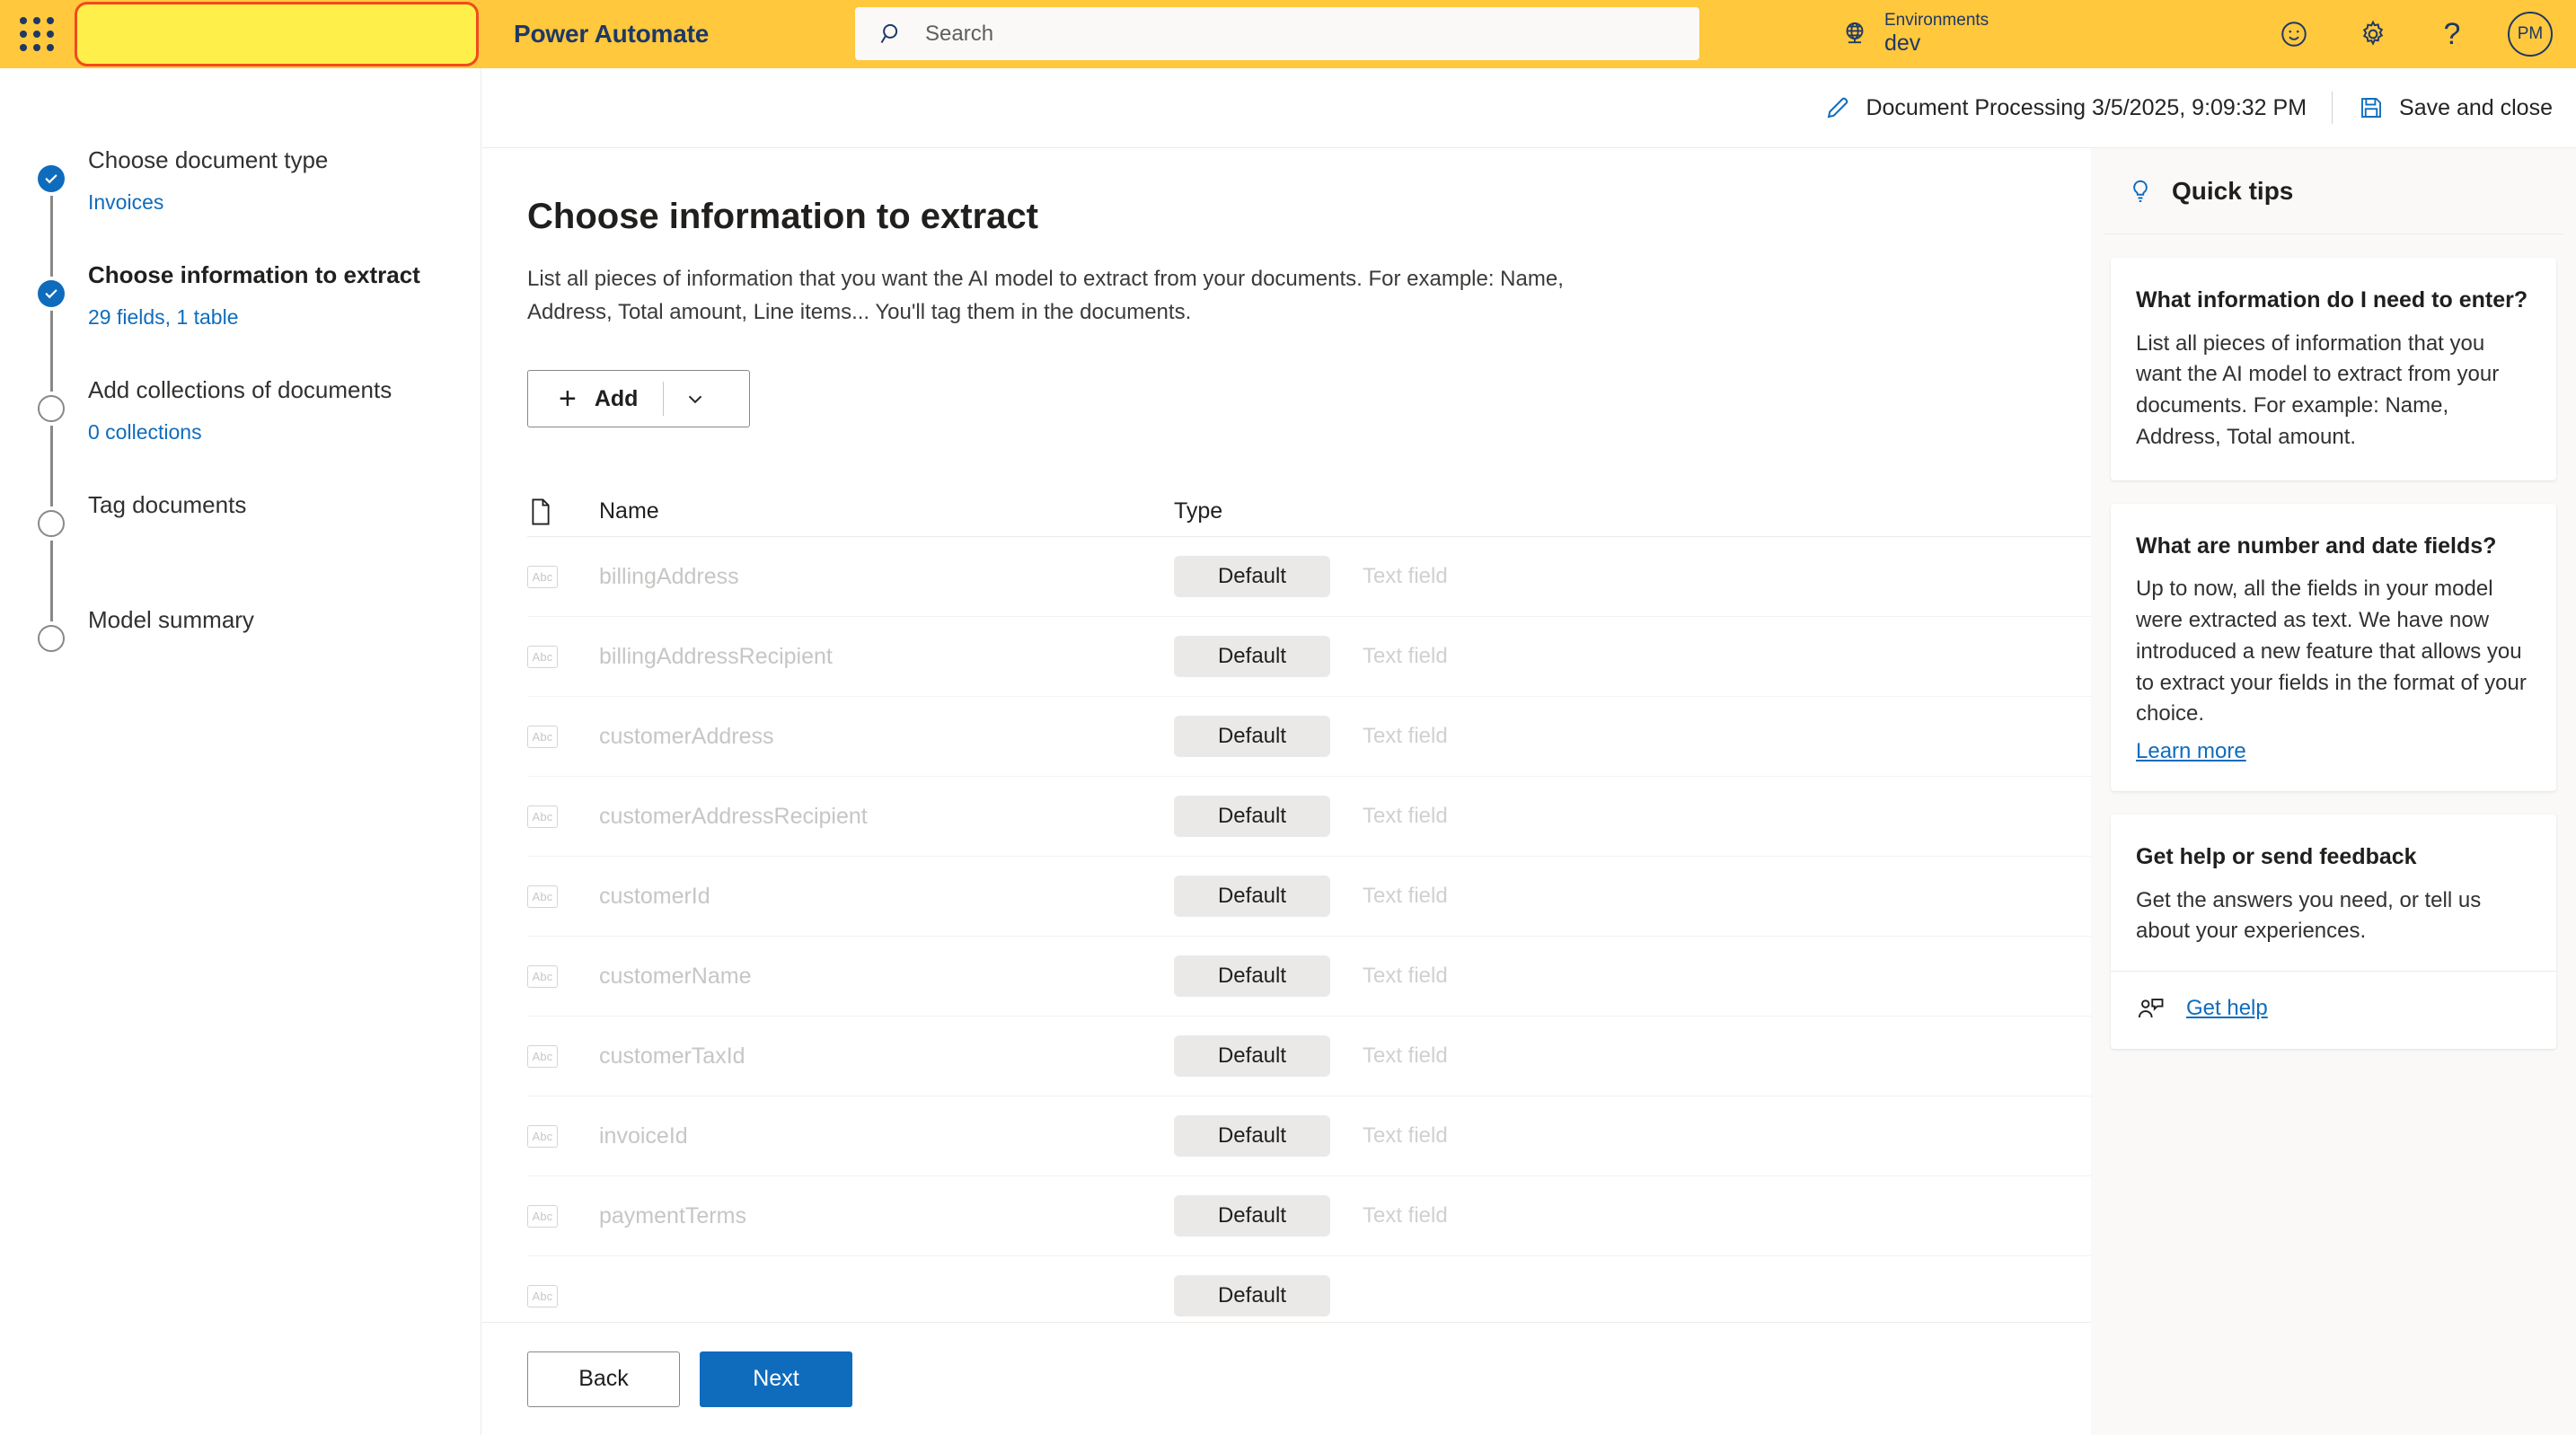  Describe the element at coordinates (686, 736) in the screenshot. I see `field-name: customerAddress` at that location.